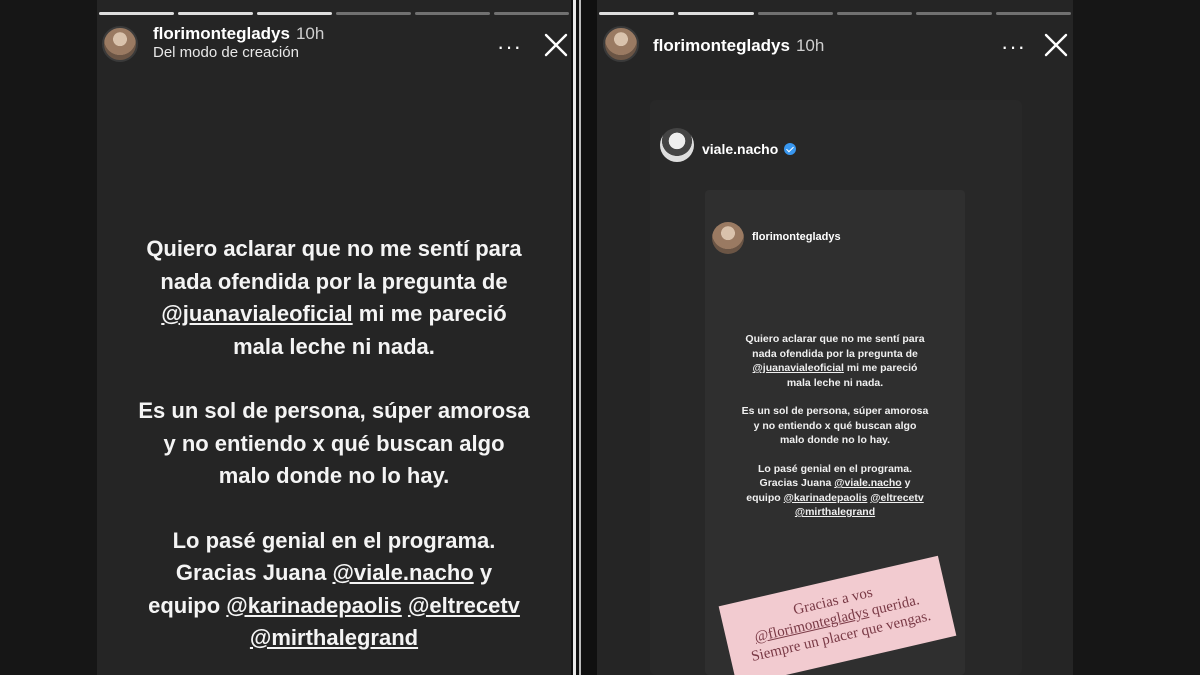  I want to click on story-header: florimontegladys 10h ···, so click(835, 45).